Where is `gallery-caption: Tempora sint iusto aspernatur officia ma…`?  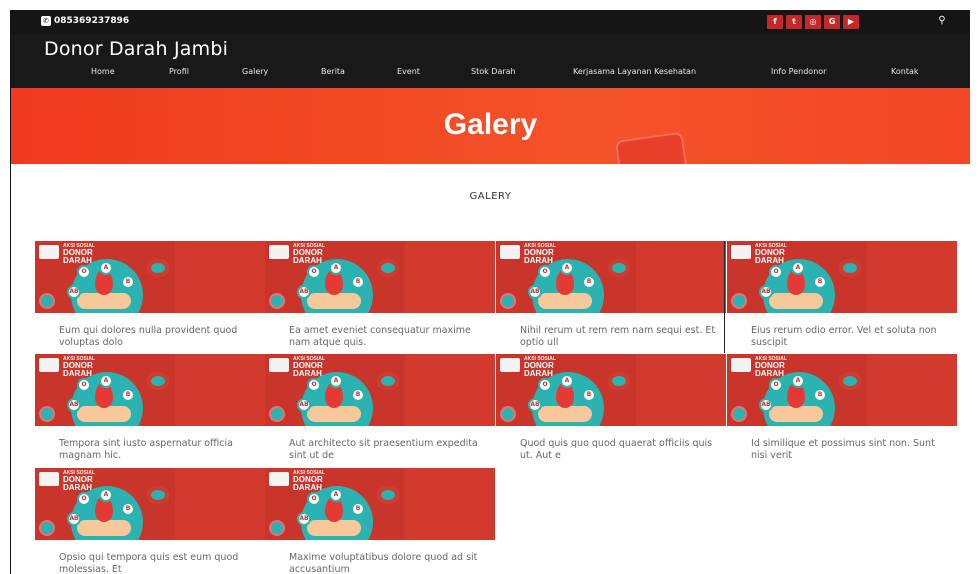
gallery-caption: Tempora sint iusto aspernatur officia ma… is located at coordinates (159, 450).